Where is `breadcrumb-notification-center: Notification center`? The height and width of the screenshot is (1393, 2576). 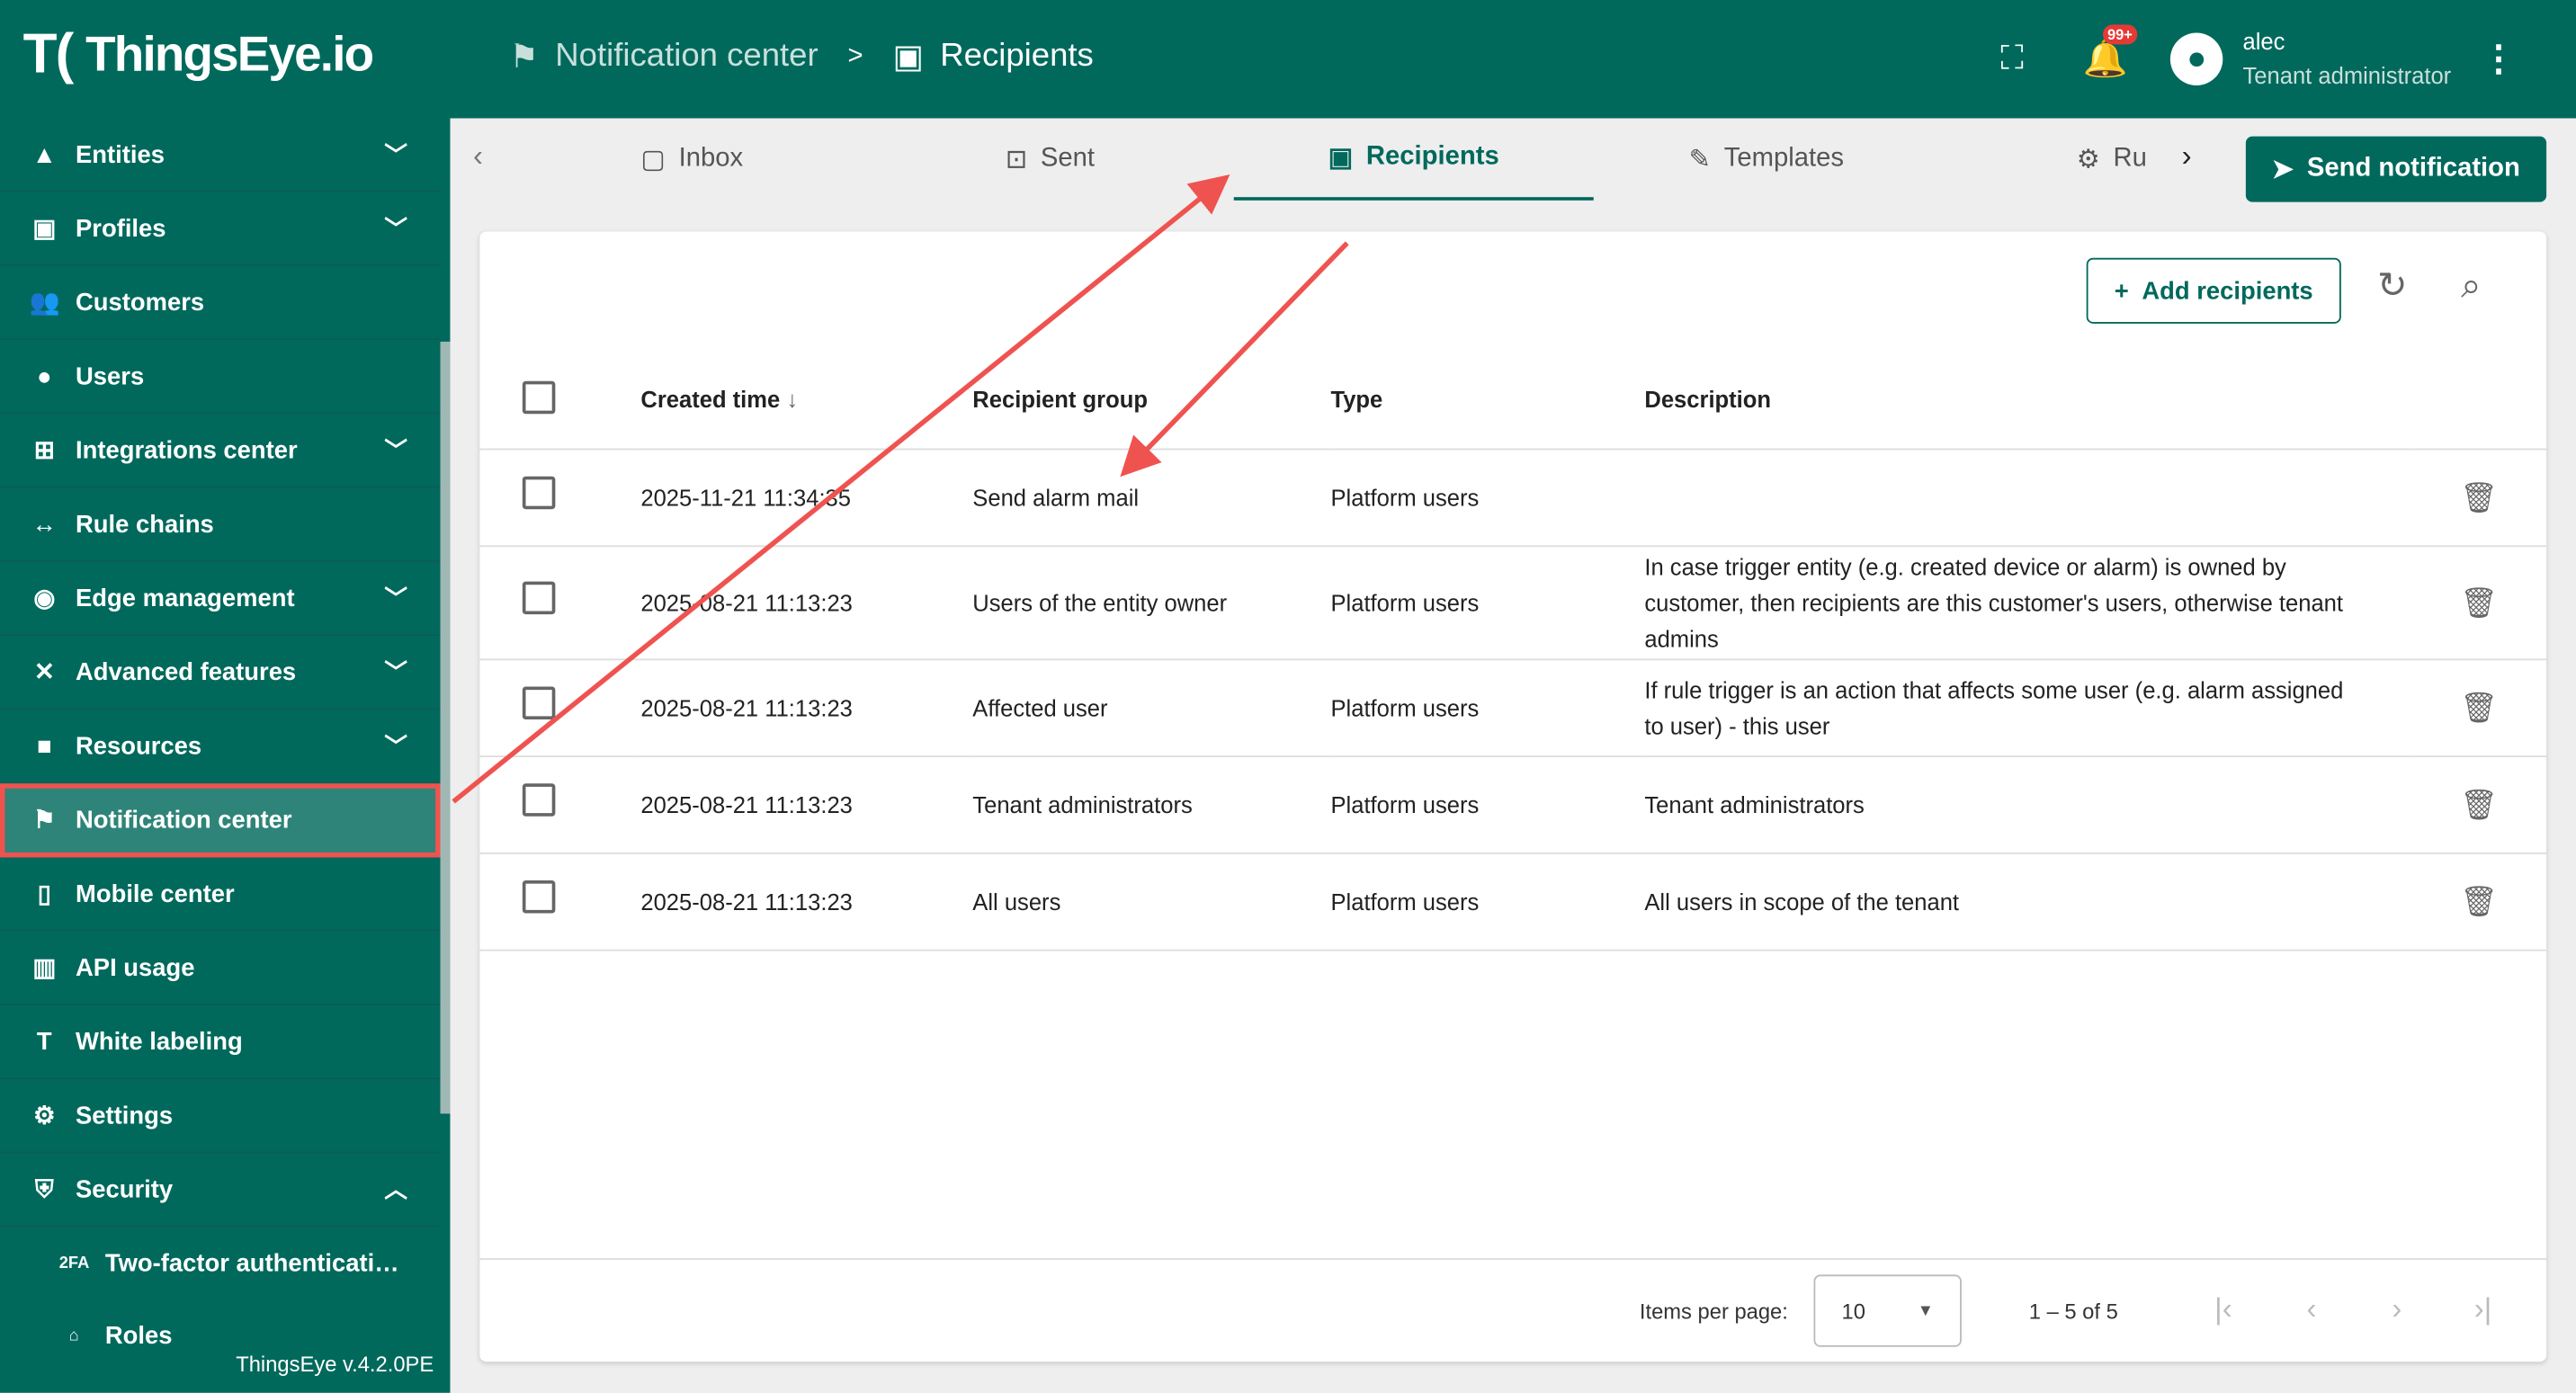 breadcrumb-notification-center: Notification center is located at coordinates (686, 57).